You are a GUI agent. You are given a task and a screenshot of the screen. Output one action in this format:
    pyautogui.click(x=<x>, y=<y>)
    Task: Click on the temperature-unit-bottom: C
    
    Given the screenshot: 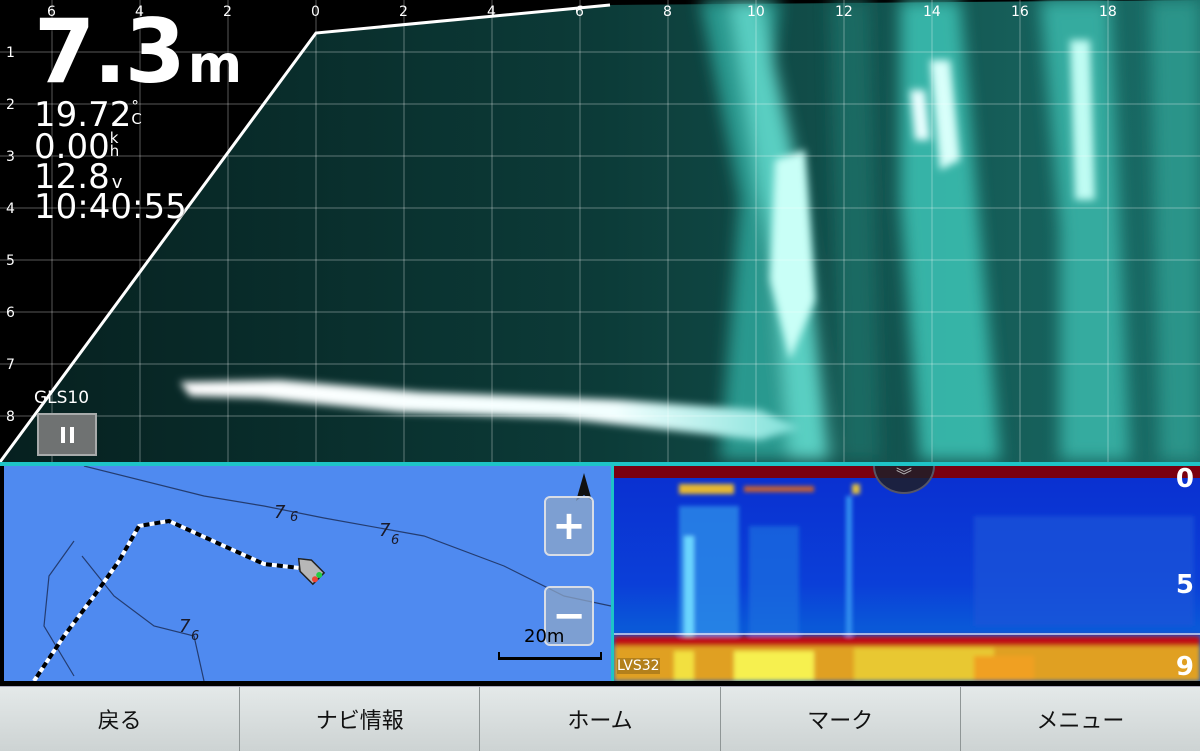 What is the action you would take?
    pyautogui.click(x=136, y=119)
    